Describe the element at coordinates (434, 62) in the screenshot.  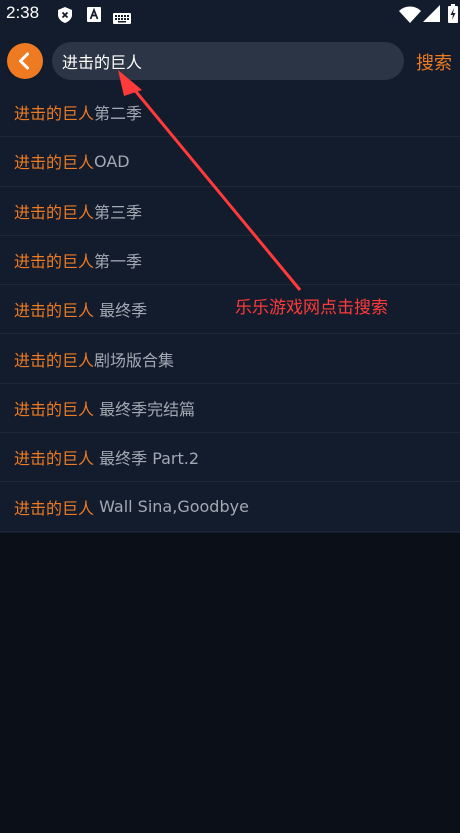
I see `search-button: 搜索` at that location.